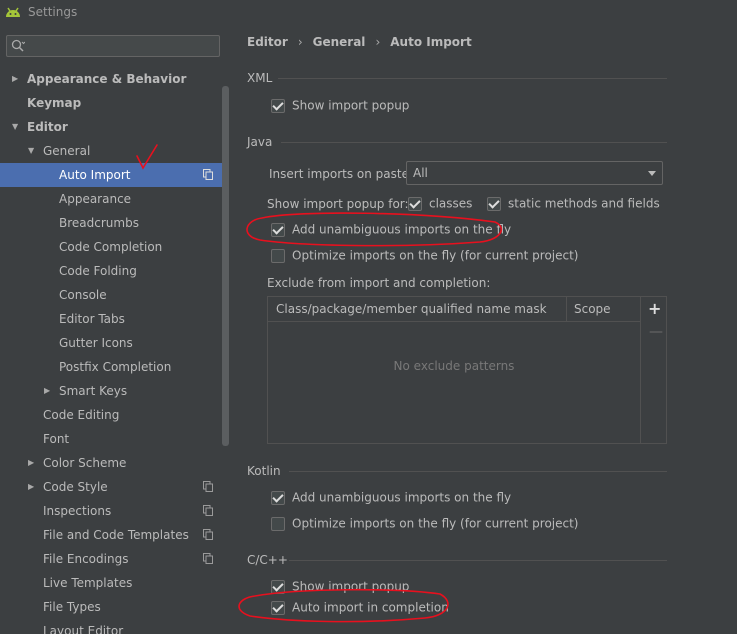 Image resolution: width=737 pixels, height=634 pixels. What do you see at coordinates (391, 230) in the screenshot?
I see `java-add-unambiguous-checkbox: Add unambiguous imports on the fly` at bounding box center [391, 230].